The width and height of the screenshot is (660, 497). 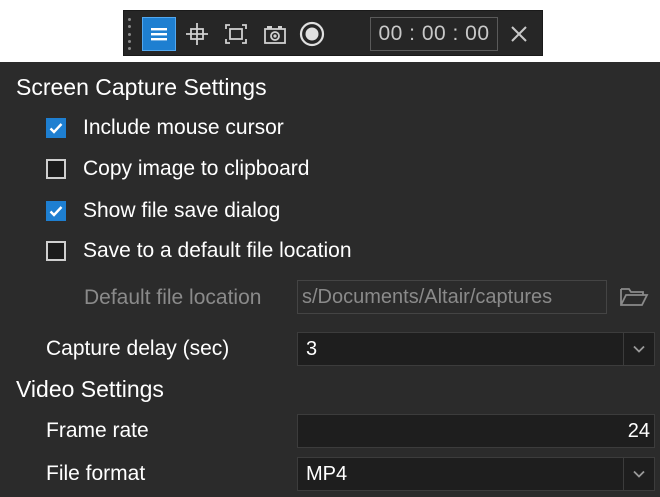 I want to click on menu-icon, so click(x=159, y=34).